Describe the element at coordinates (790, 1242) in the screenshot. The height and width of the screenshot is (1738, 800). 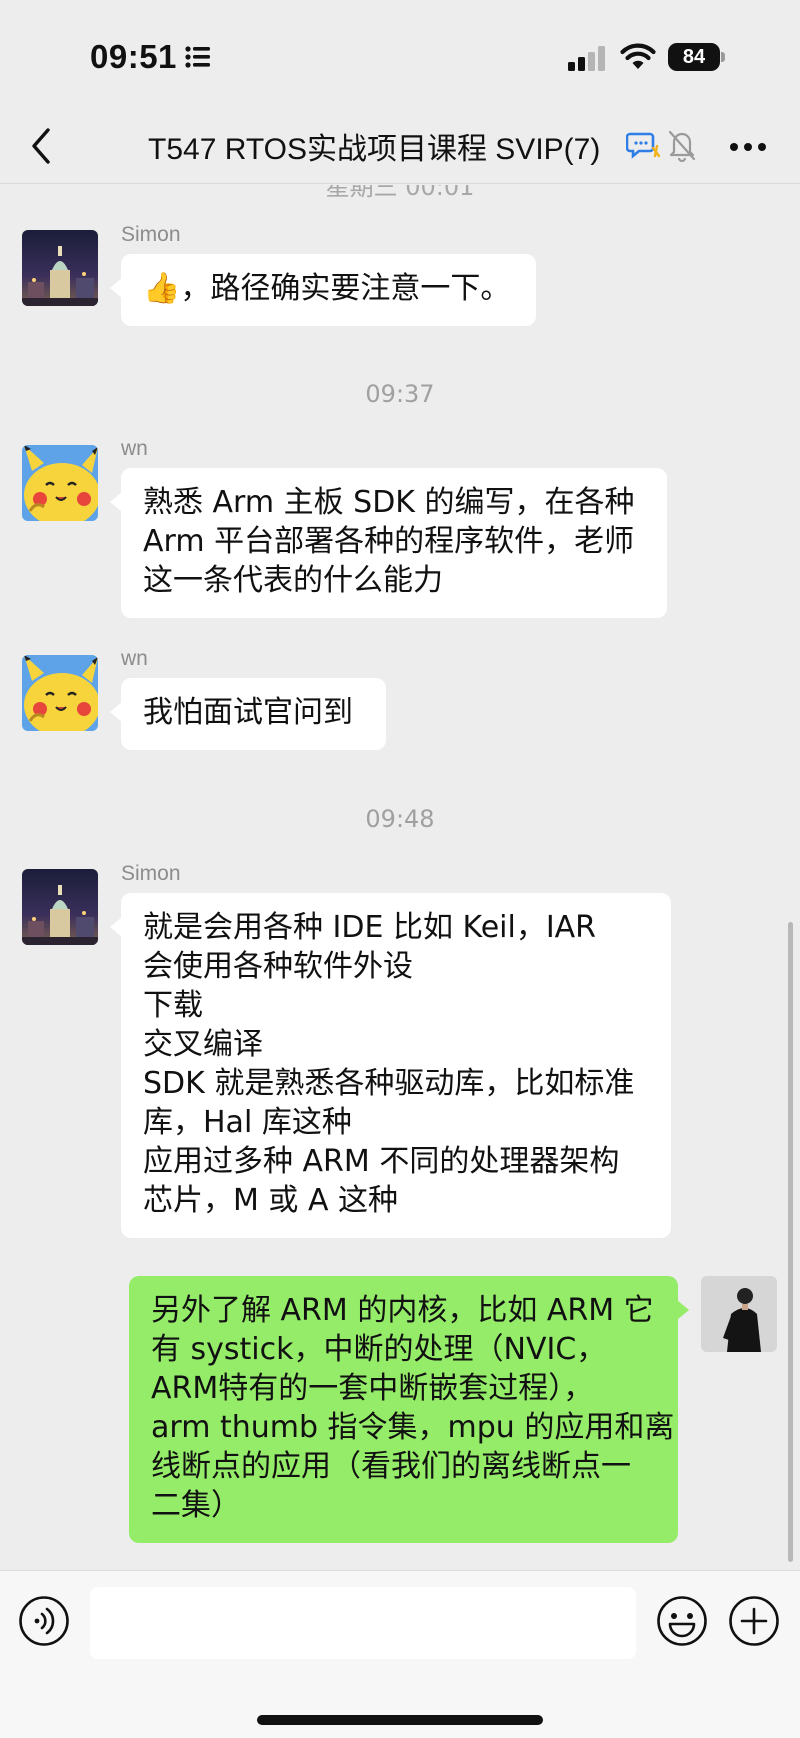
I see `scrollbar` at that location.